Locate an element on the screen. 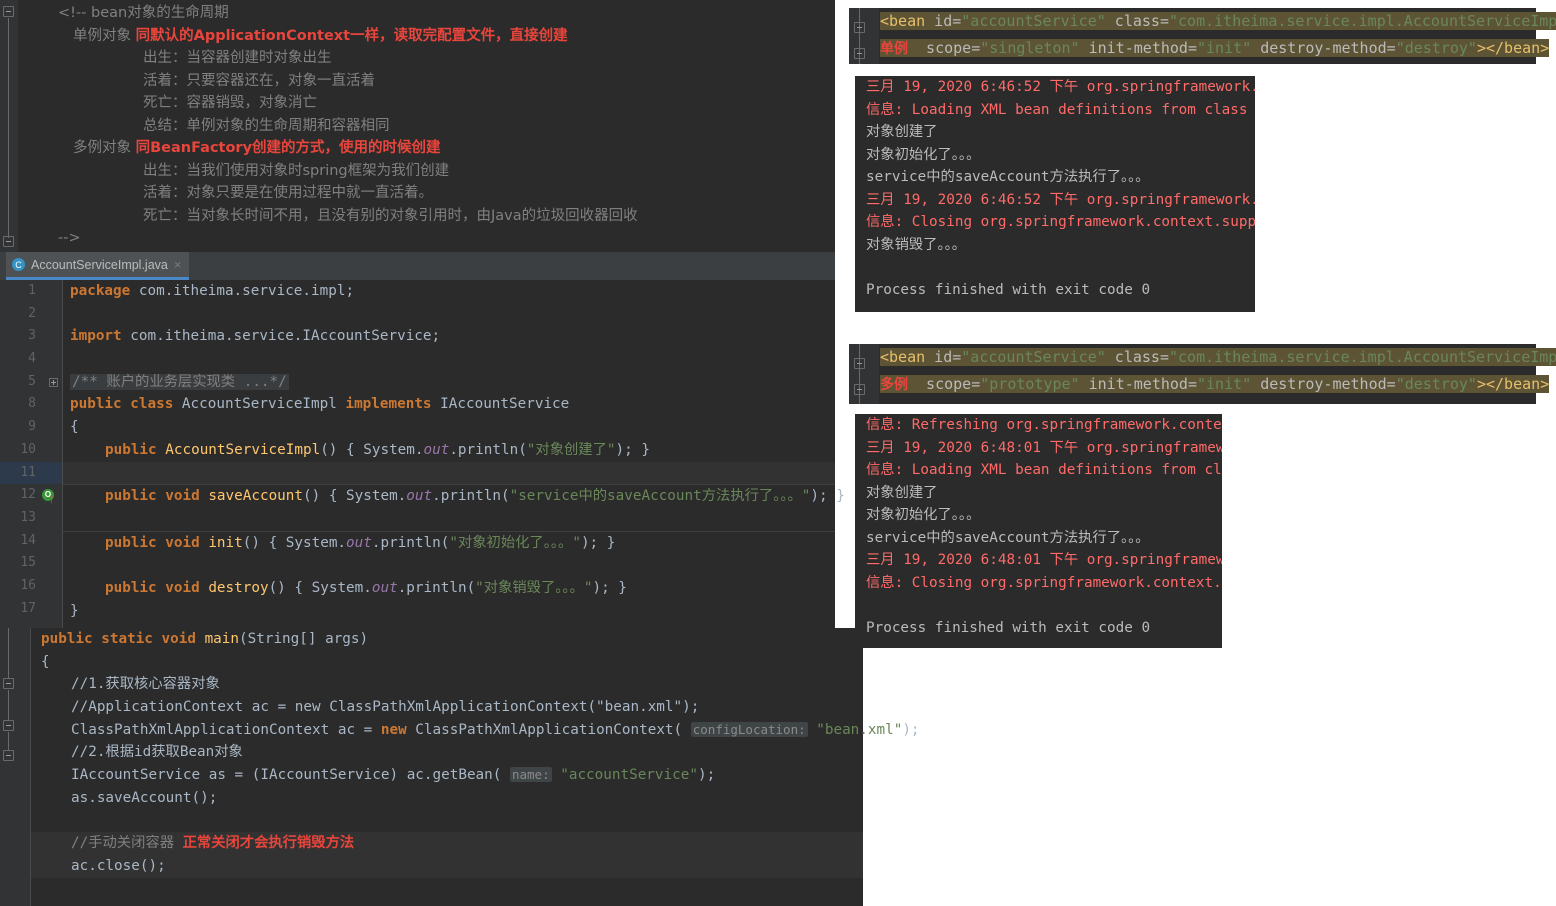  comment-text: 活着：只要容器还在，对象一直活着 is located at coordinates (259, 80).